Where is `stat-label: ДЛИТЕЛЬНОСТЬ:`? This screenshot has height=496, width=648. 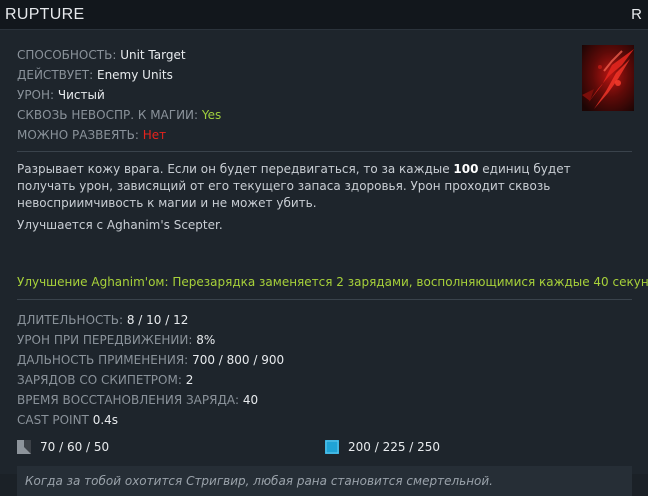 stat-label: ДЛИТЕЛЬНОСТЬ: is located at coordinates (70, 320).